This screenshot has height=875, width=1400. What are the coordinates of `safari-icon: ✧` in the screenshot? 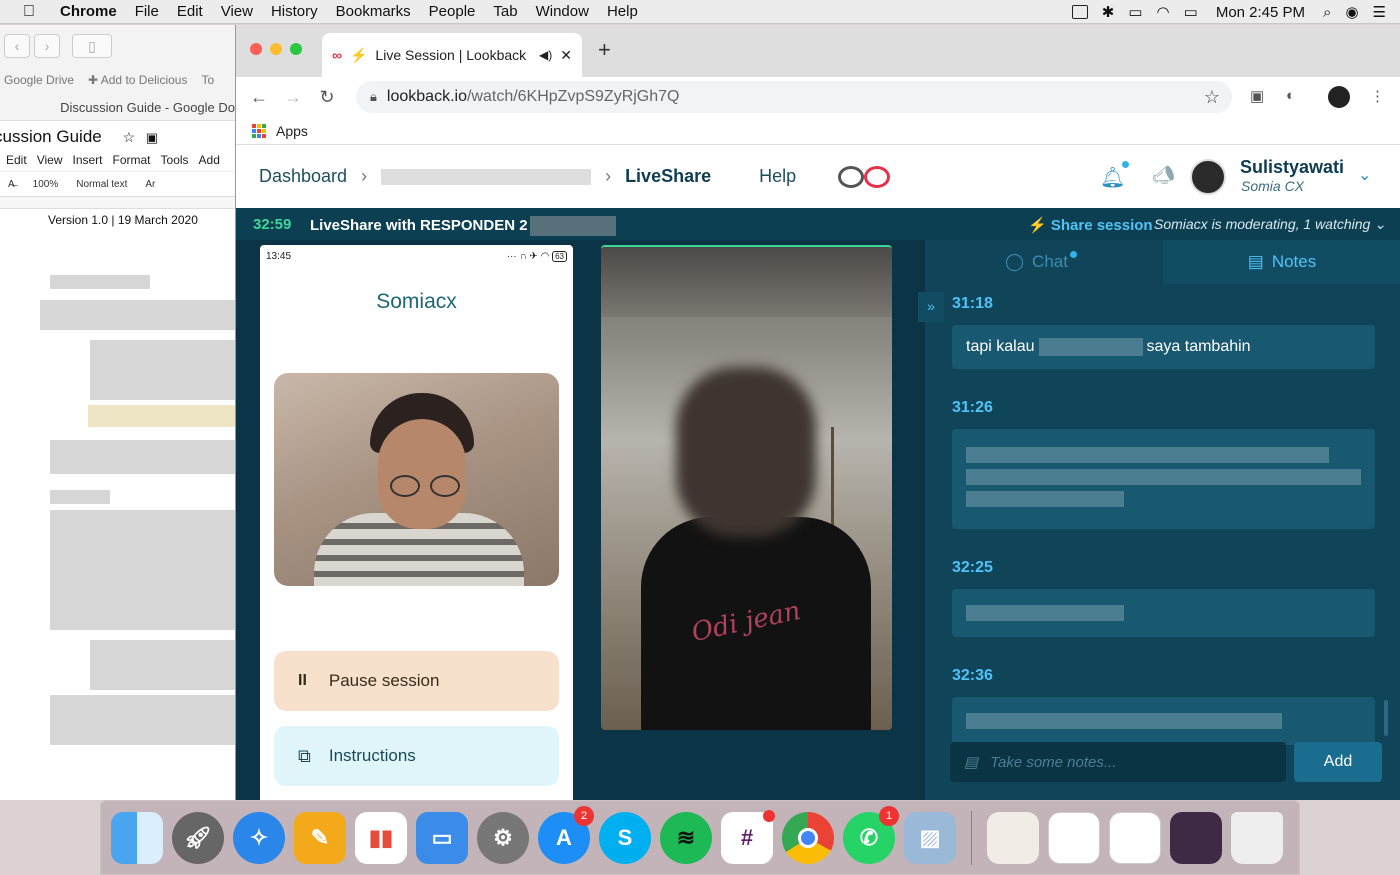 It's located at (259, 837).